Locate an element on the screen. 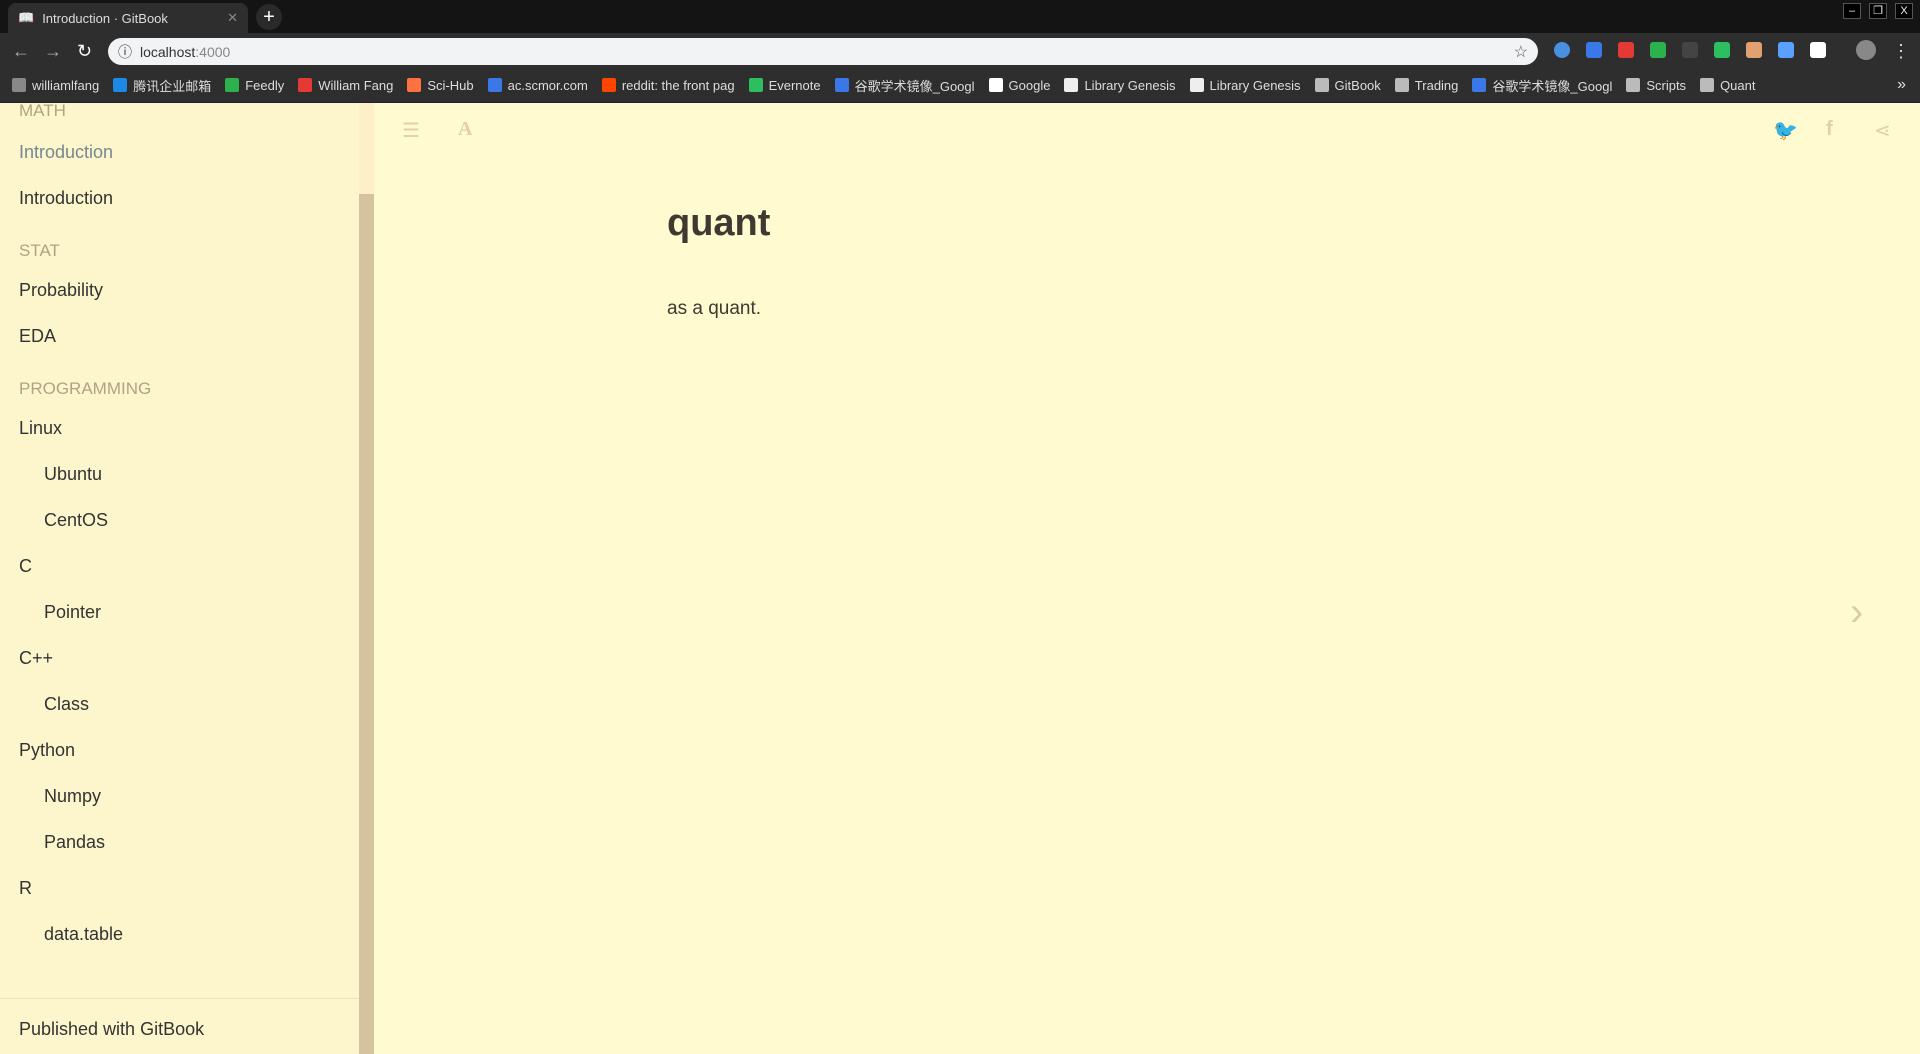 The width and height of the screenshot is (1920, 1054). browser-tab: 📖 Introduction · GitBook ✕ is located at coordinates (128, 18).